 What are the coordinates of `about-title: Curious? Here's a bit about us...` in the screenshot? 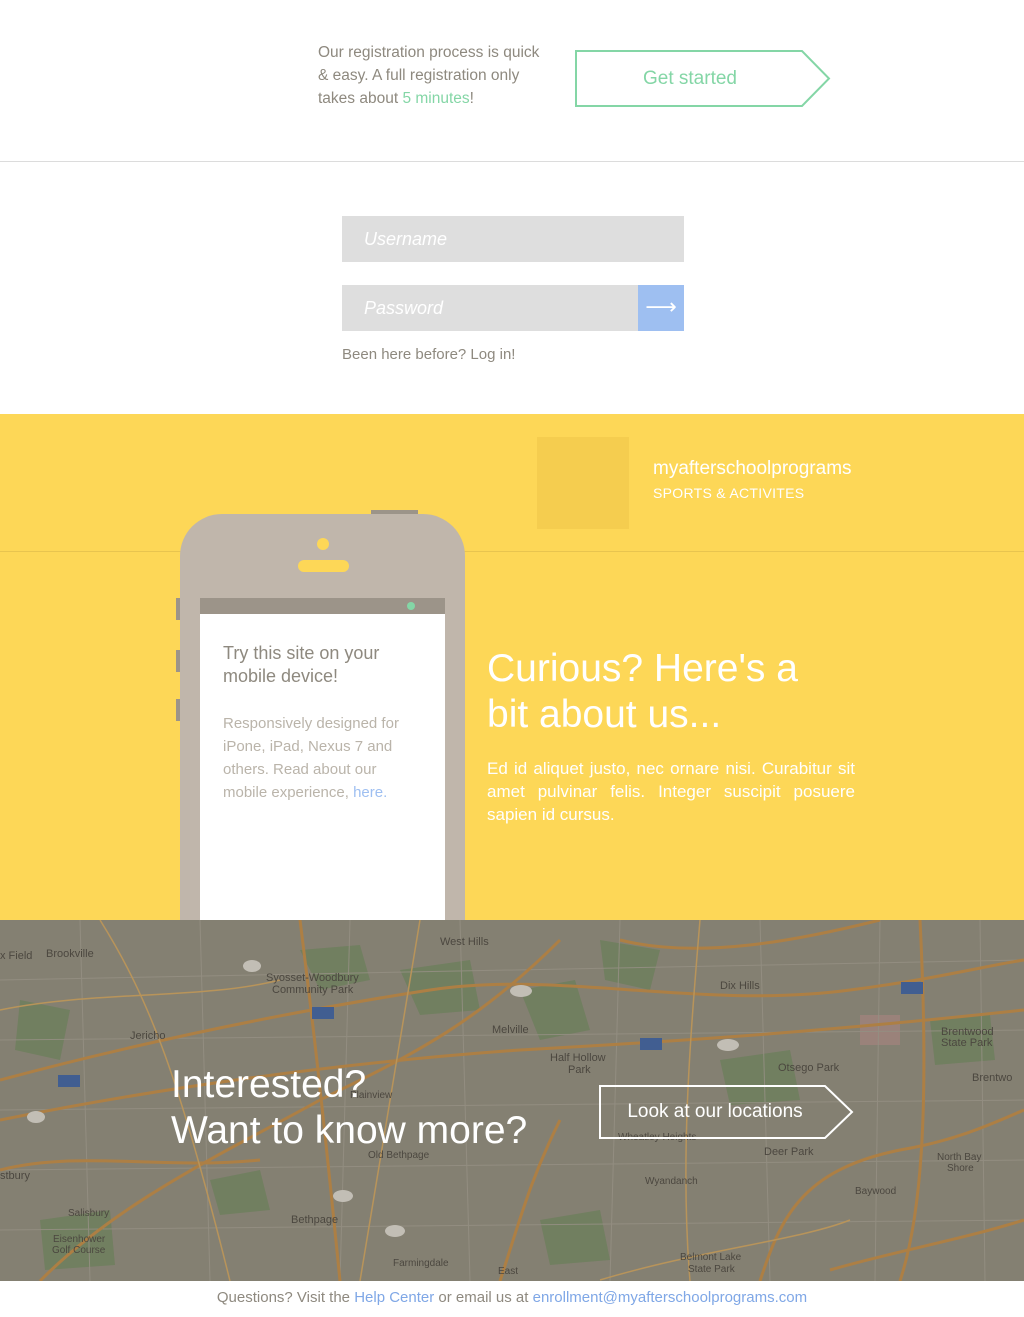 It's located at (642, 691).